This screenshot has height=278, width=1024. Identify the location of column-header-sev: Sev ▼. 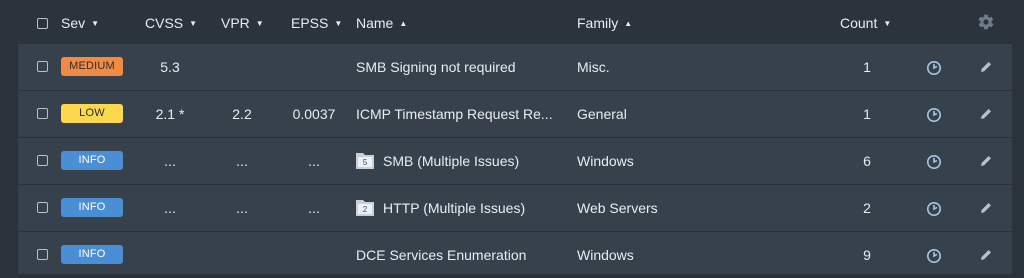
(80, 23).